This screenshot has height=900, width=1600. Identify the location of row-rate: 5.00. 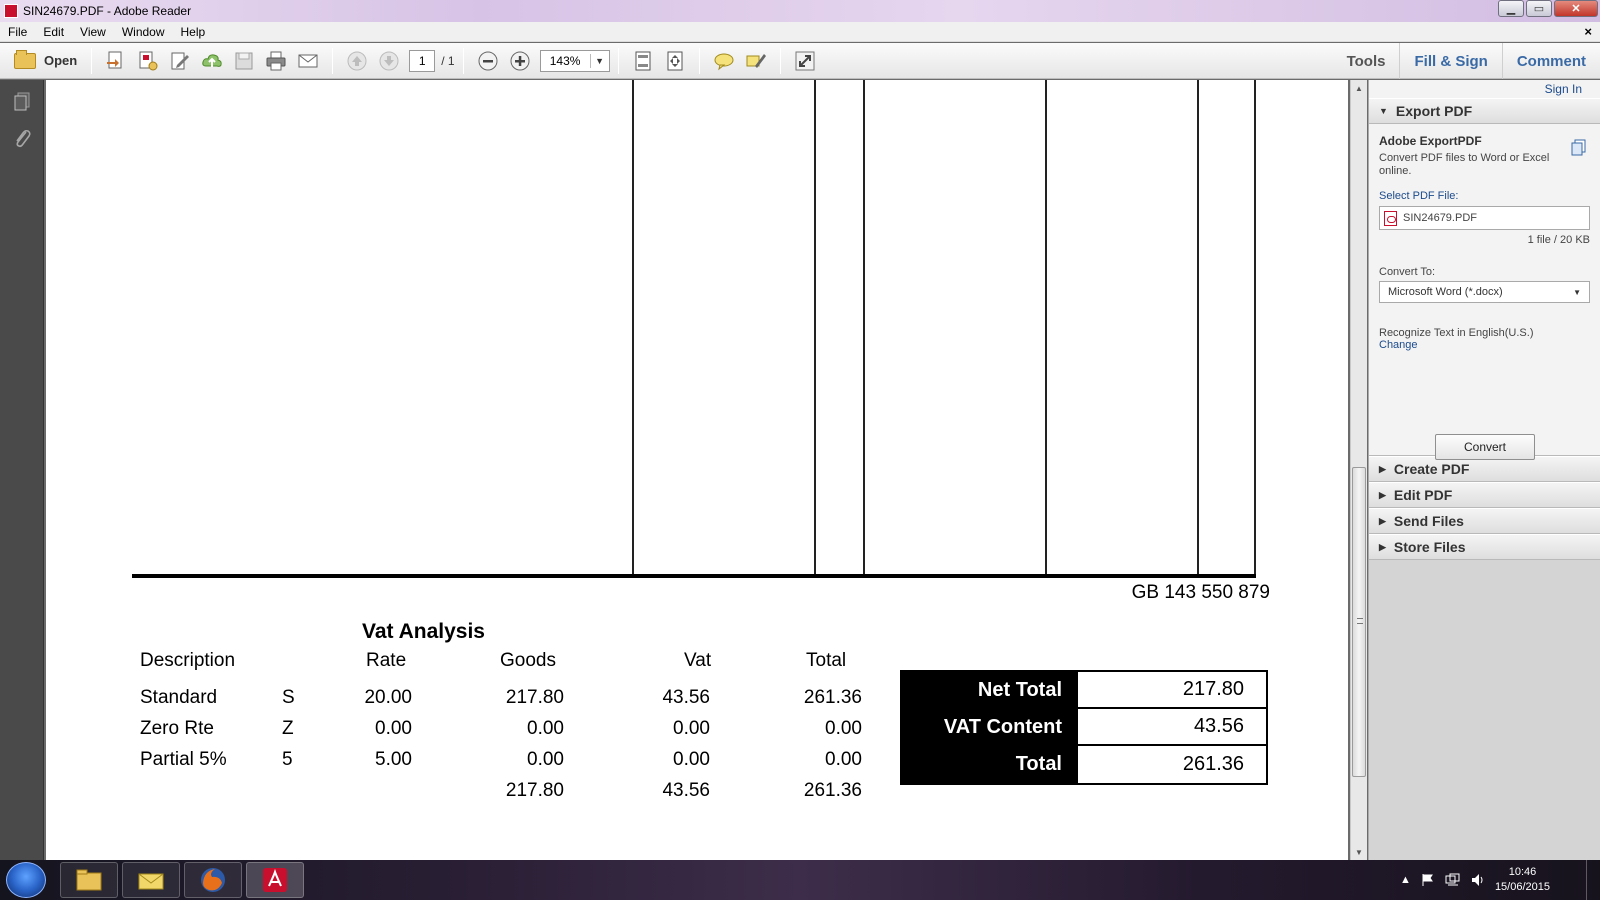
(393, 759).